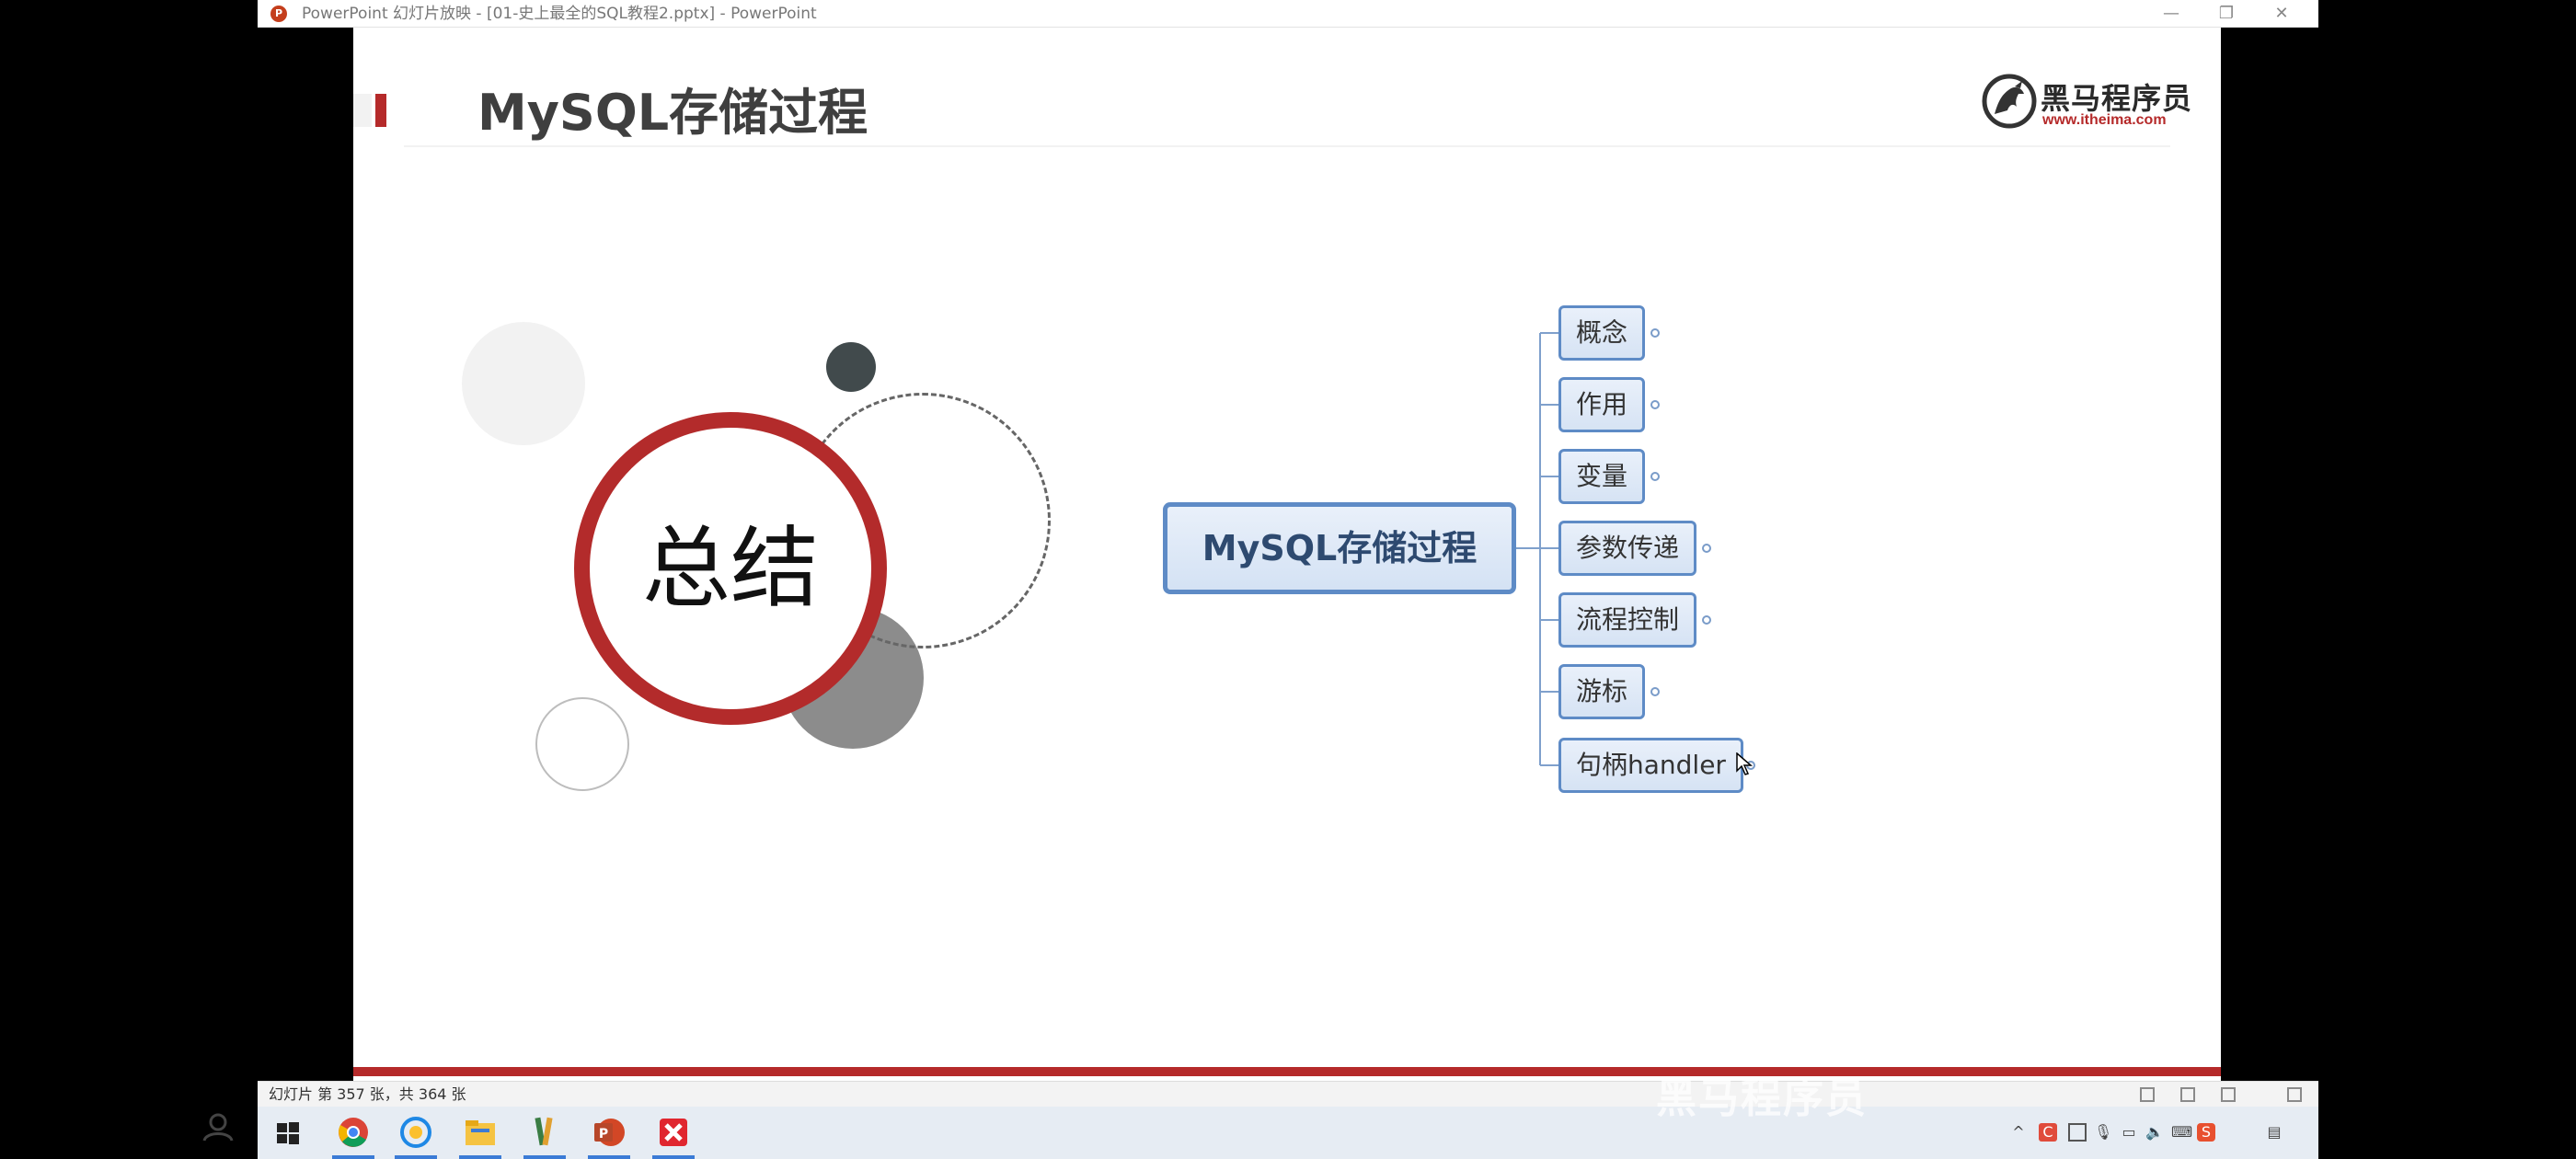  Describe the element at coordinates (2187, 1094) in the screenshot. I see `view-sorter-icon` at that location.